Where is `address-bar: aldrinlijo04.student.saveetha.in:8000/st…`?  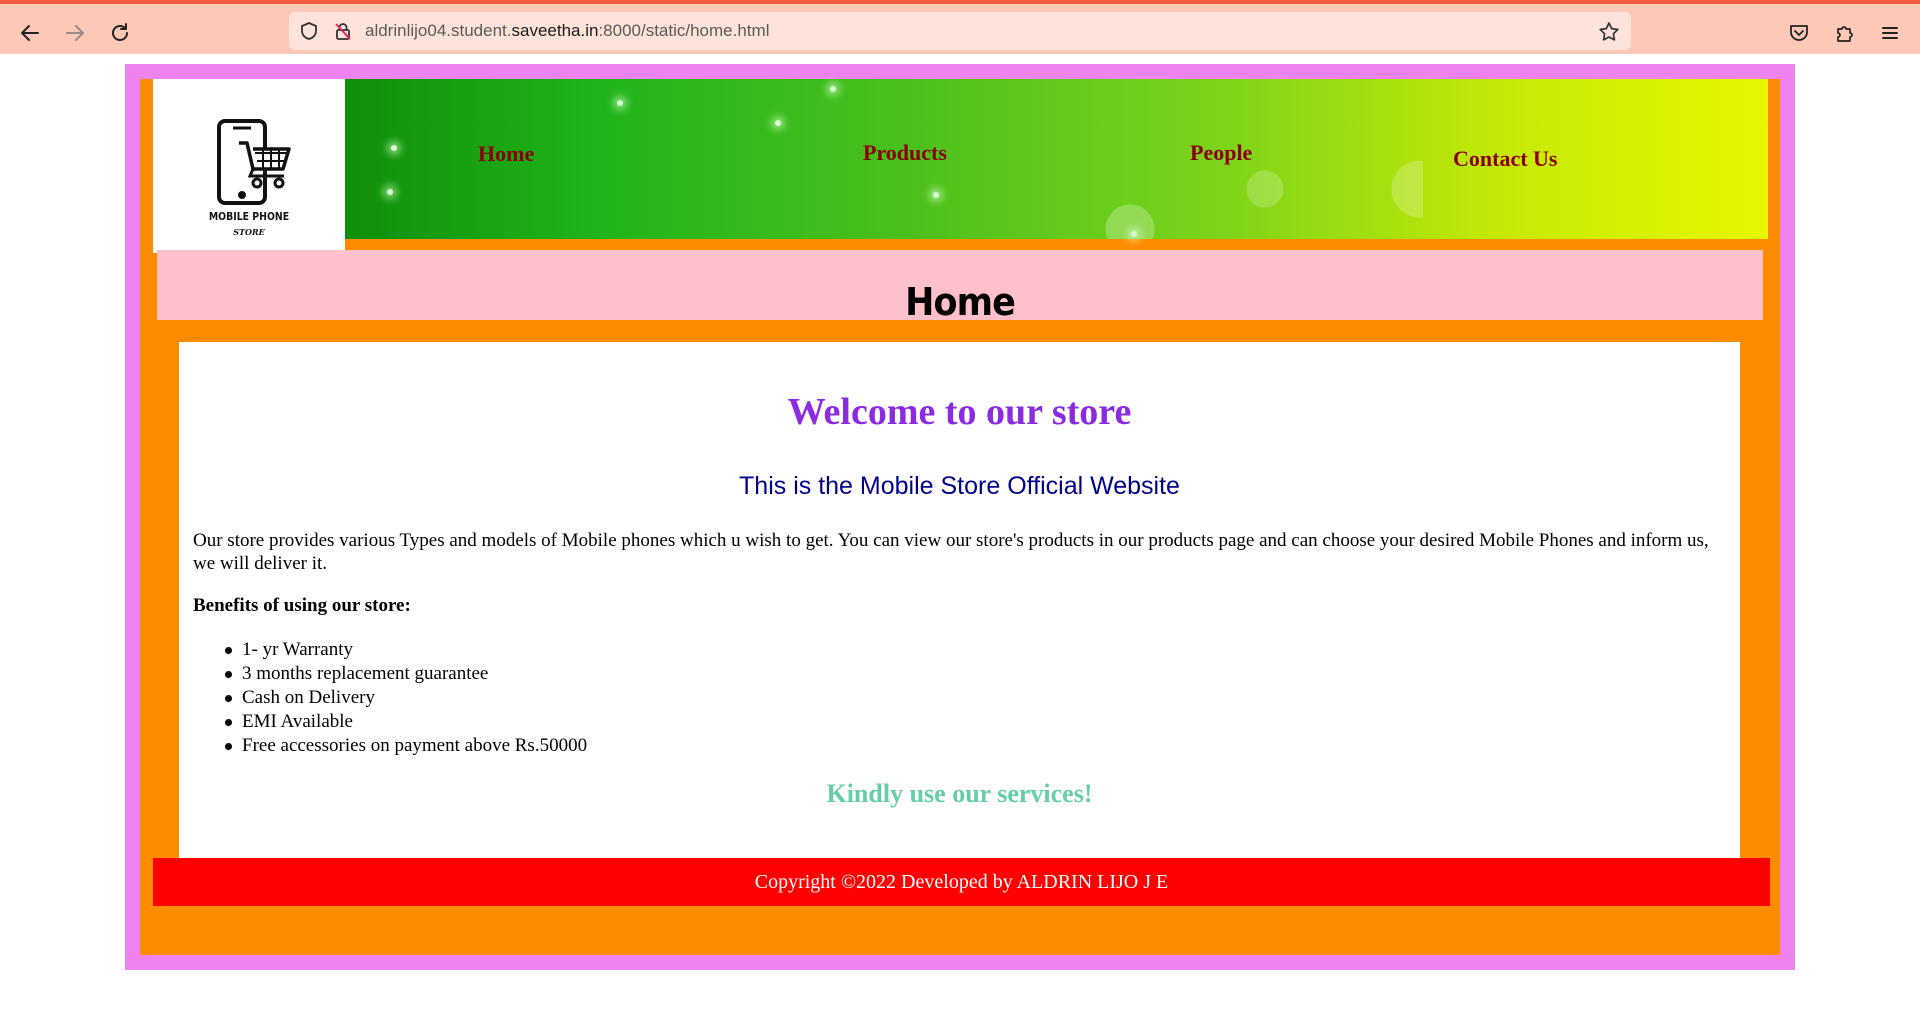
address-bar: aldrinlijo04.student.saveetha.in:8000/st… is located at coordinates (960, 31).